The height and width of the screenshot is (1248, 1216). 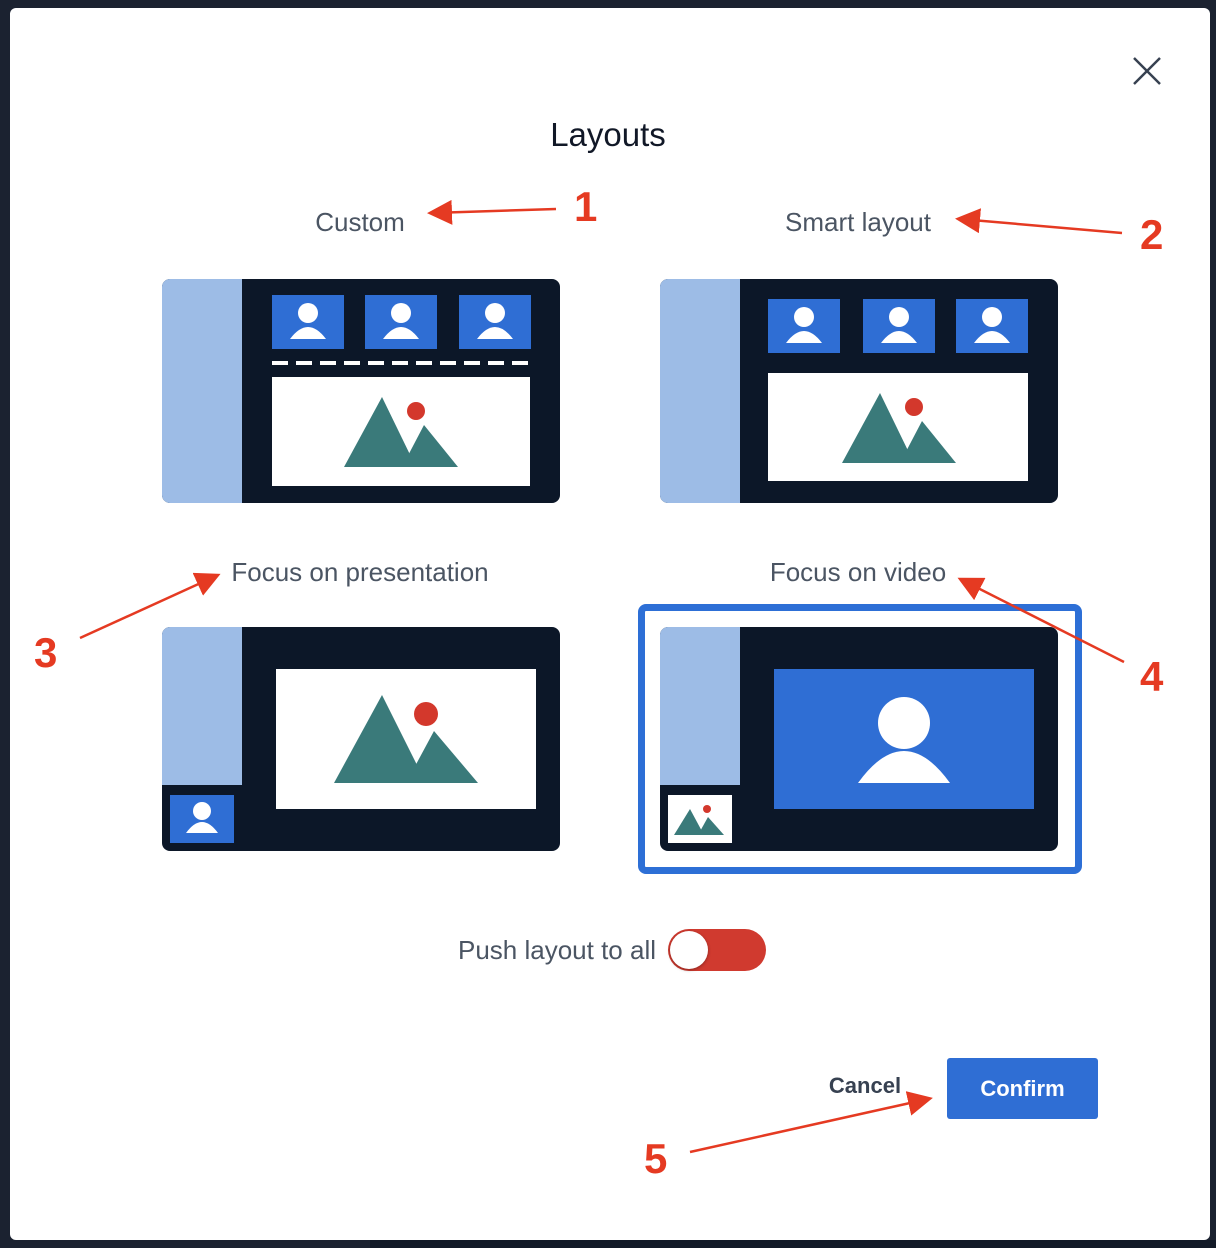 What do you see at coordinates (360, 222) in the screenshot?
I see `layout-label-custom: Custom` at bounding box center [360, 222].